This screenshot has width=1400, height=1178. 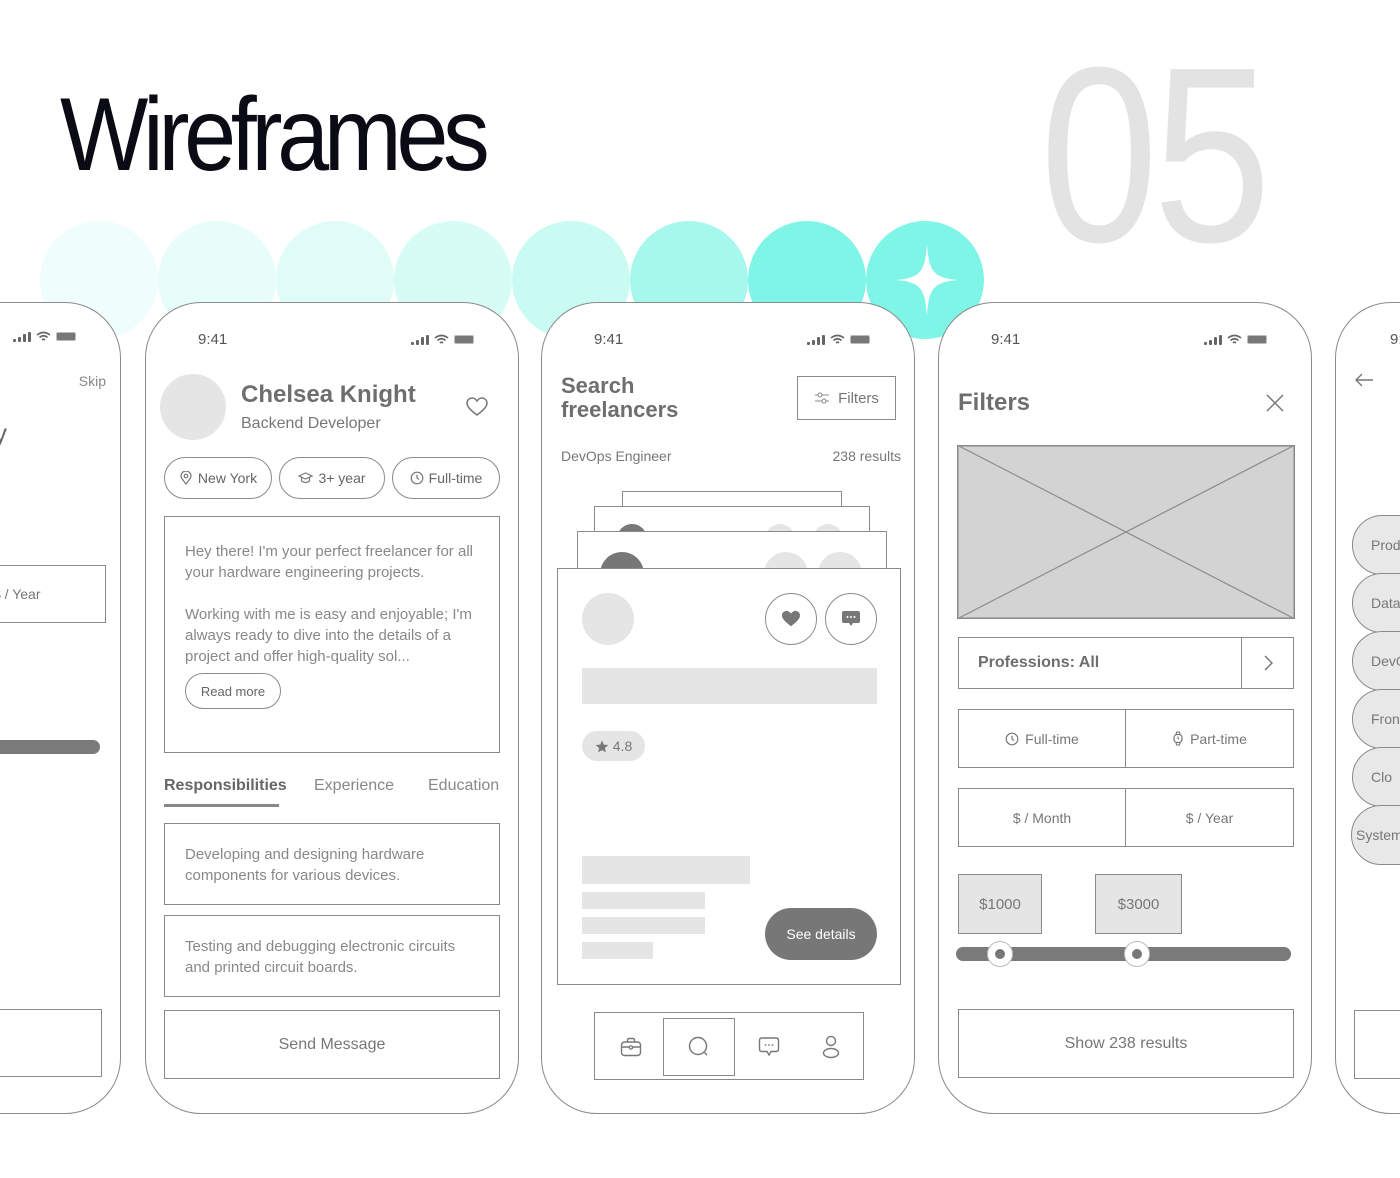 I want to click on chevron-right-icon, so click(x=1268, y=663).